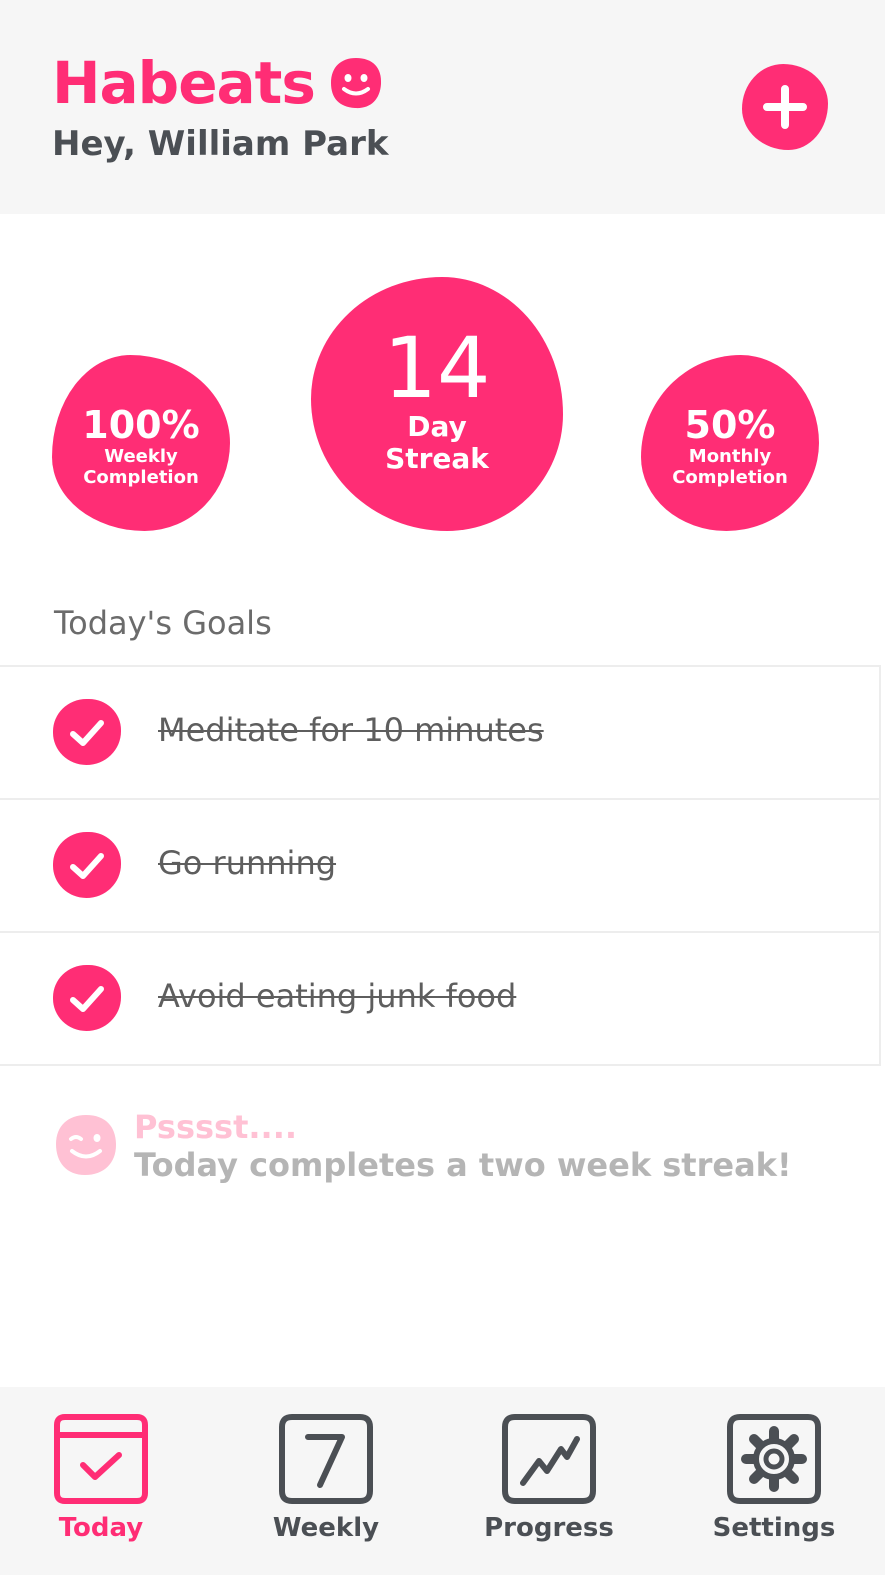  I want to click on goal-label: Avoid eating junk food, so click(337, 996).